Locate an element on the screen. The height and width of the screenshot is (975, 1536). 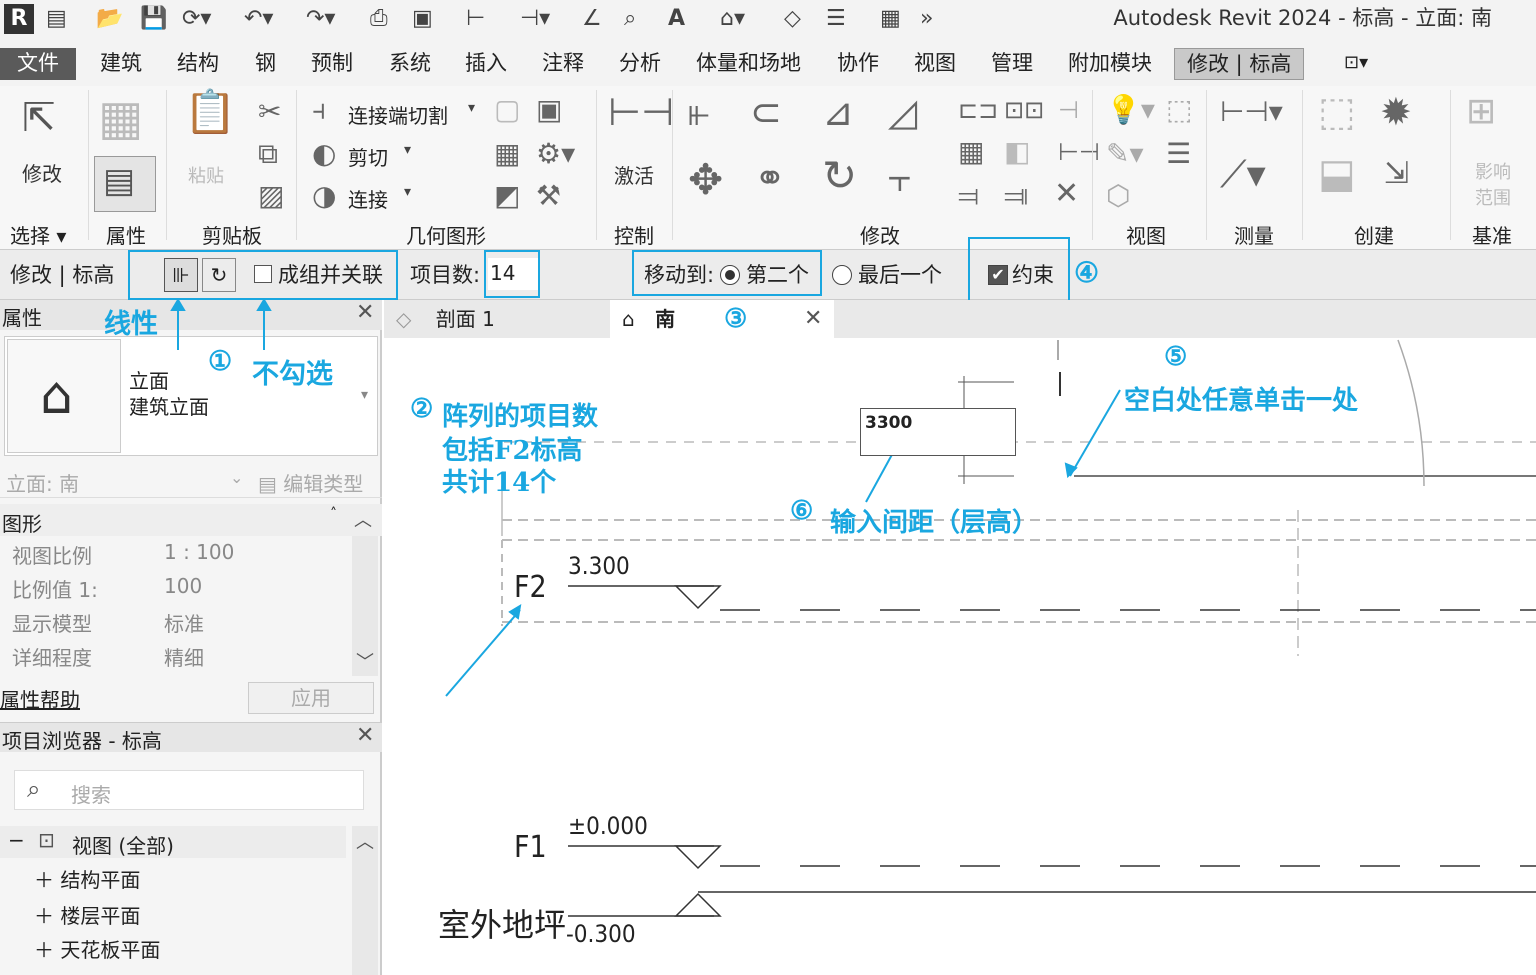
level-name-f1: F1 is located at coordinates (530, 847).